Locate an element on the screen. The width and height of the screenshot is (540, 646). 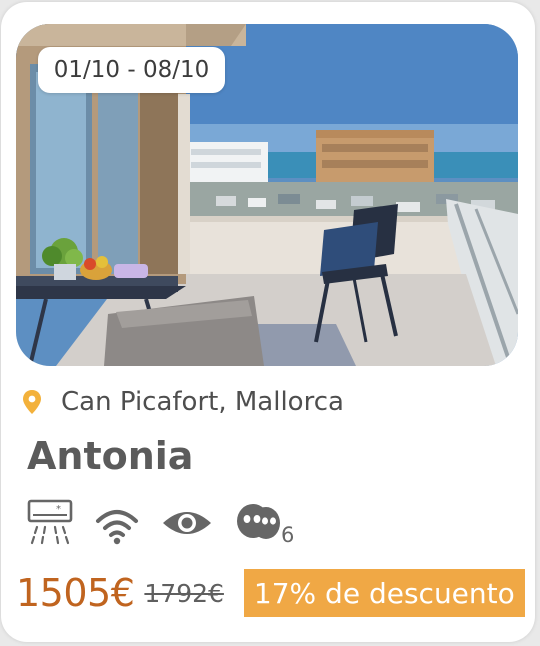
guests-icon is located at coordinates (258, 521).